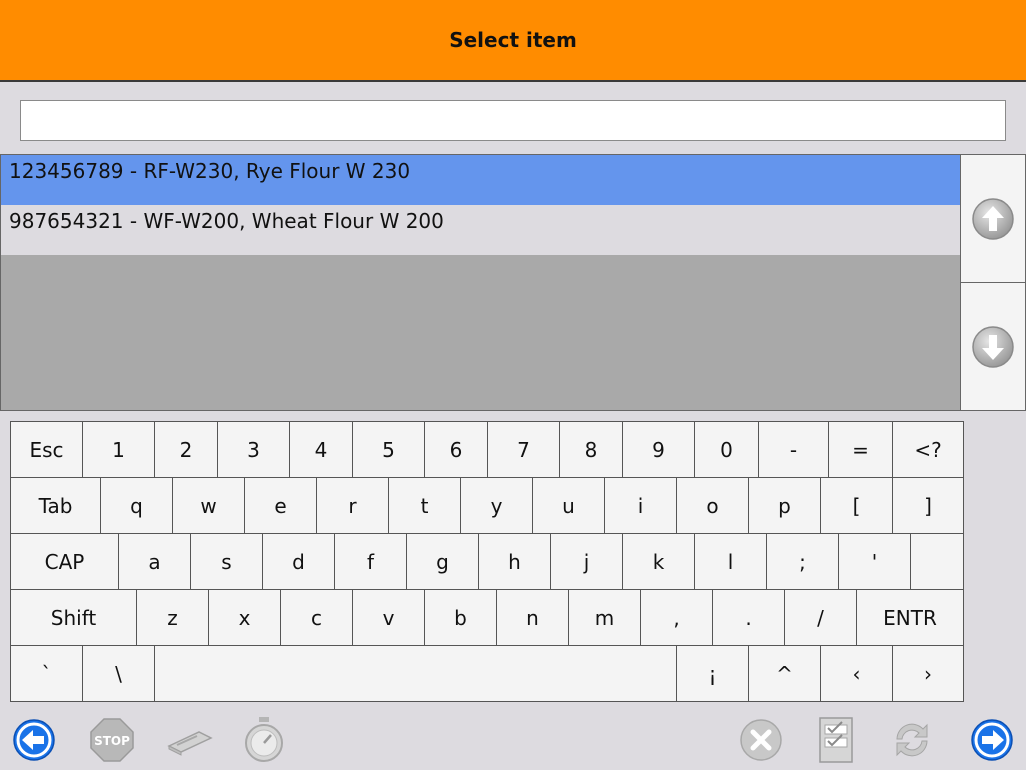  What do you see at coordinates (928, 449) in the screenshot?
I see `key-backspace: <?` at bounding box center [928, 449].